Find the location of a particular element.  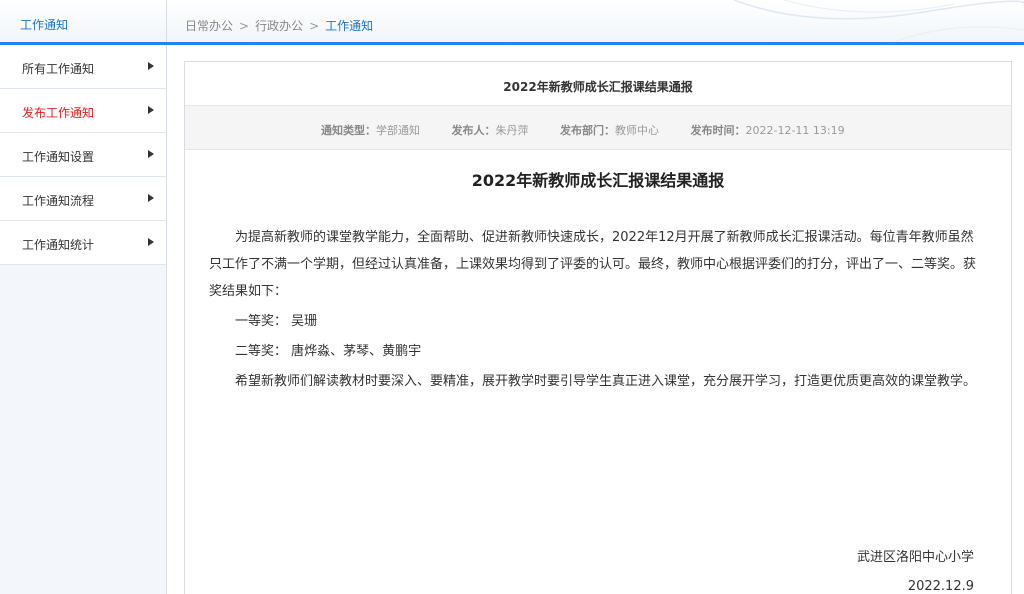

breadcrumb-item-current: 工作通知 is located at coordinates (349, 26).